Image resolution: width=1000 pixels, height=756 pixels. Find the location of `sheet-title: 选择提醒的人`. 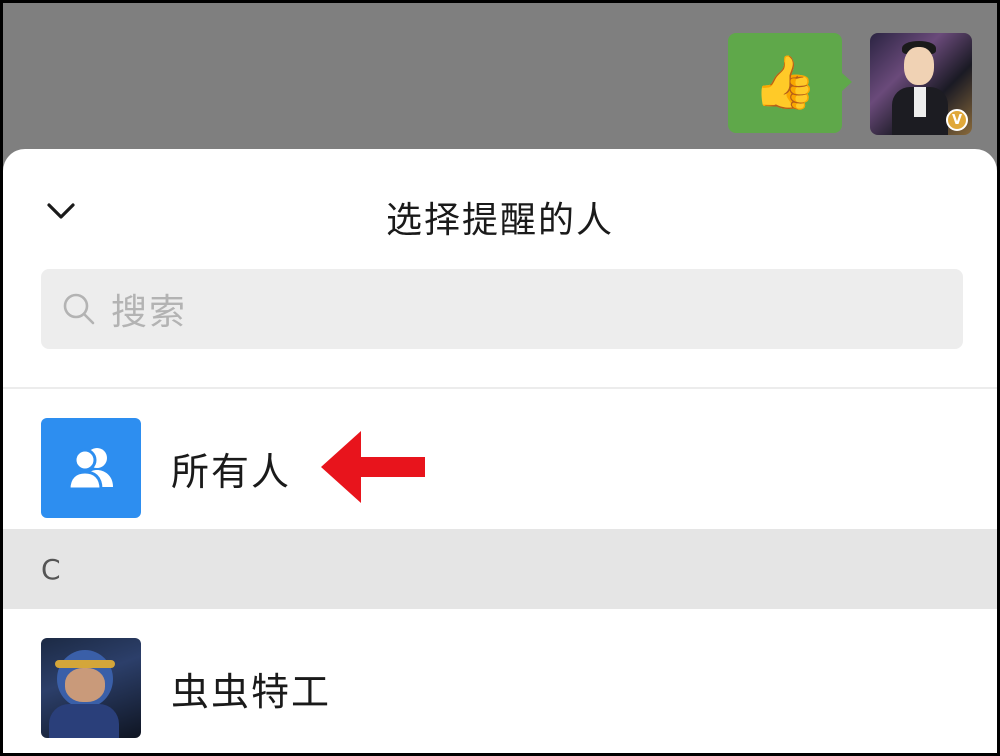

sheet-title: 选择提醒的人 is located at coordinates (499, 220).